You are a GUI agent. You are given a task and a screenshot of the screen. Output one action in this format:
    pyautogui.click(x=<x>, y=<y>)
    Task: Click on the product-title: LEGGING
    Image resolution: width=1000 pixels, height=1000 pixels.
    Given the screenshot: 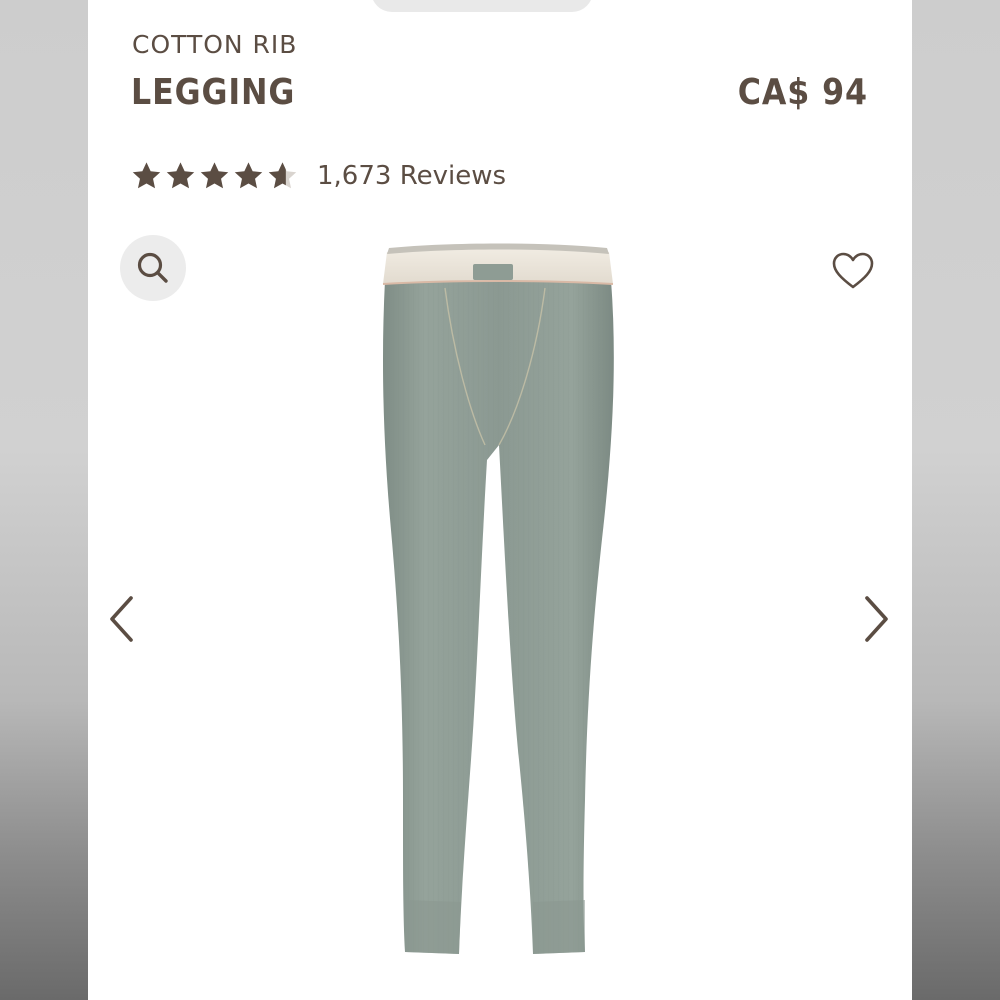 What is the action you would take?
    pyautogui.click(x=213, y=92)
    